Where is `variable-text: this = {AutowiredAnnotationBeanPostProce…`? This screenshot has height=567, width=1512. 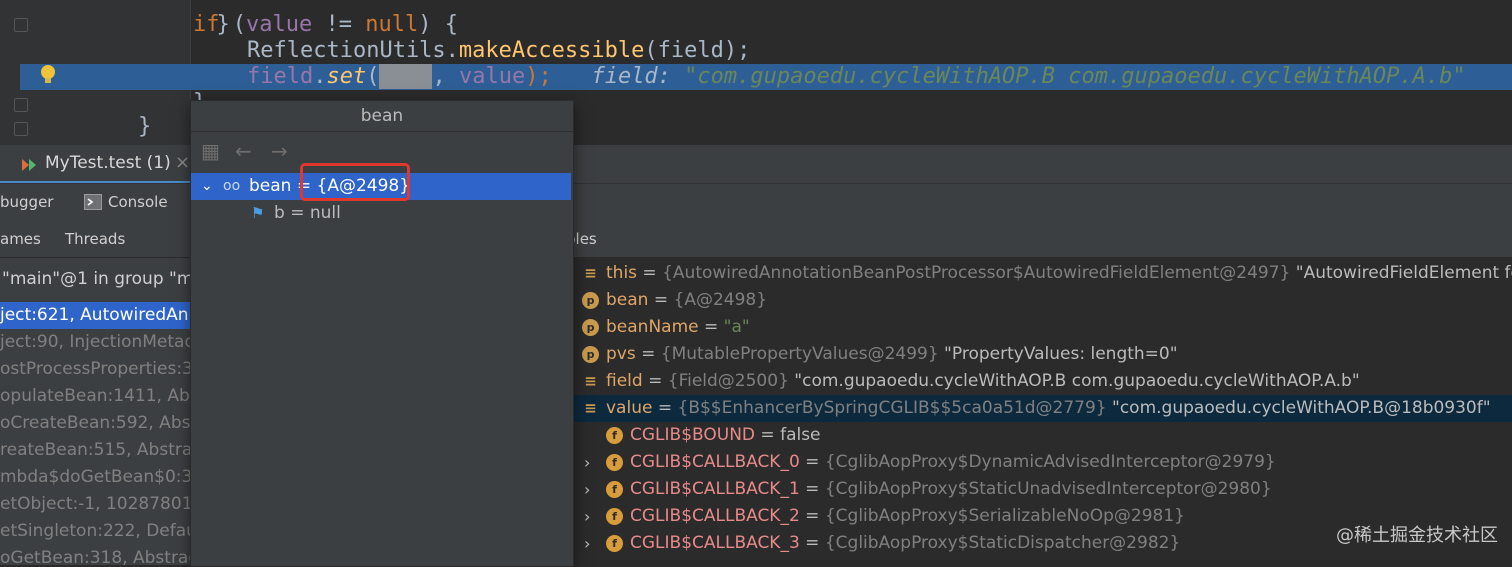
variable-text: this = {AutowiredAnnotationBeanPostProce… is located at coordinates (1059, 273).